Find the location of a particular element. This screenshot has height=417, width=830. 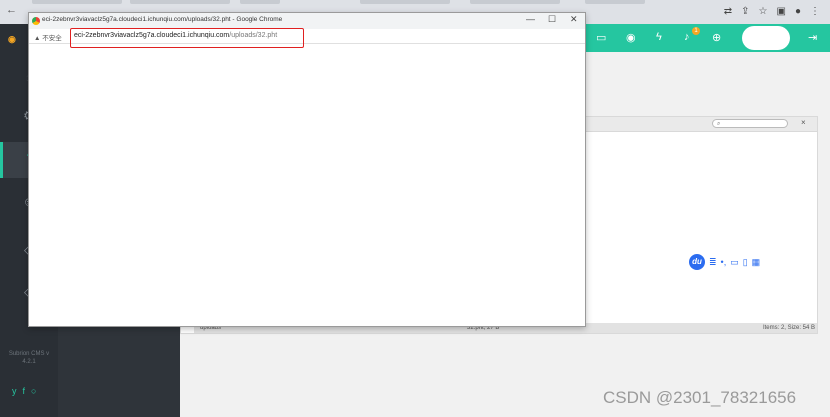

grid-icon: ▦ is located at coordinates (756, 262).